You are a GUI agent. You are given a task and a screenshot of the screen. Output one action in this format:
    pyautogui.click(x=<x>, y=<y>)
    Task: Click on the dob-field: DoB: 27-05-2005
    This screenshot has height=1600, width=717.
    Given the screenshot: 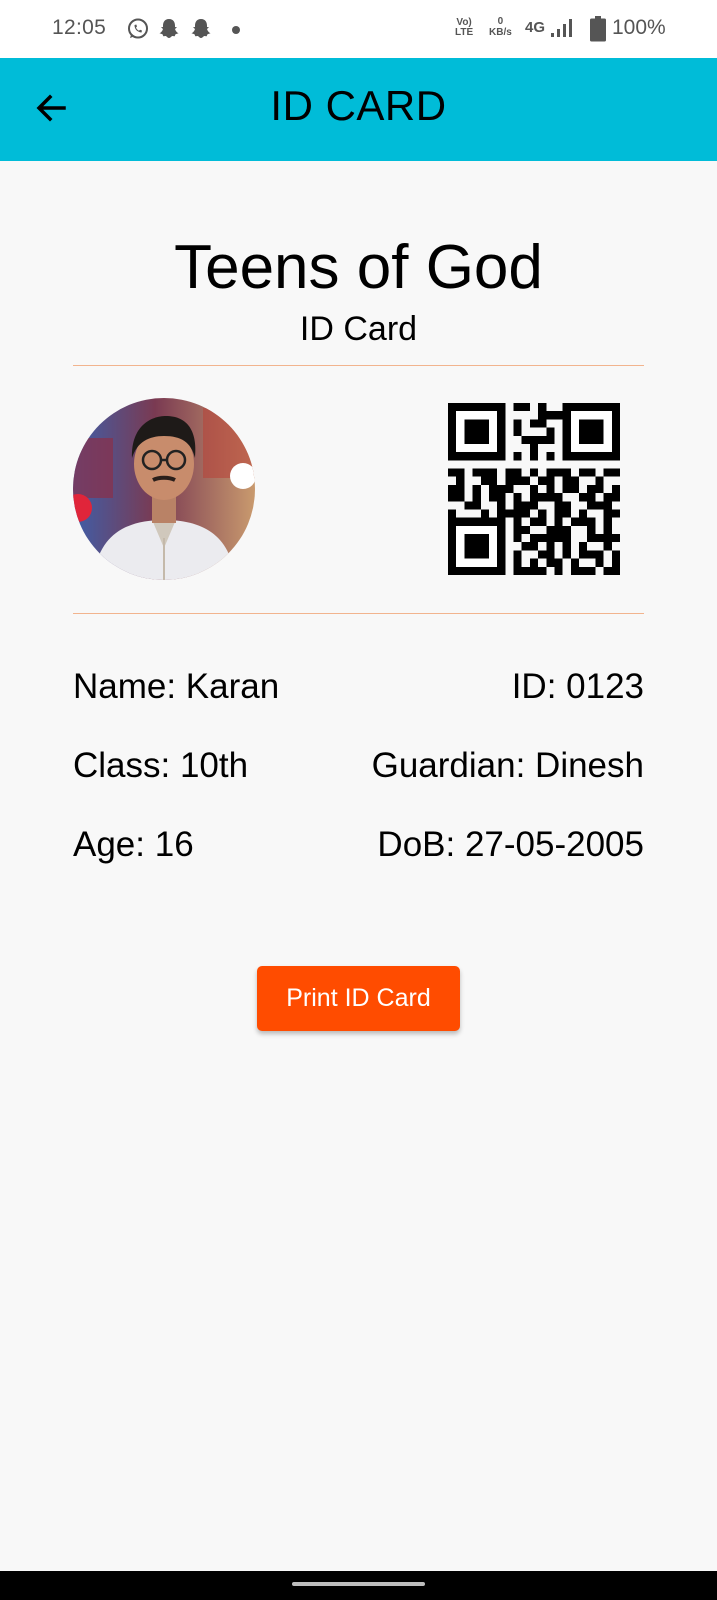 What is the action you would take?
    pyautogui.click(x=510, y=844)
    